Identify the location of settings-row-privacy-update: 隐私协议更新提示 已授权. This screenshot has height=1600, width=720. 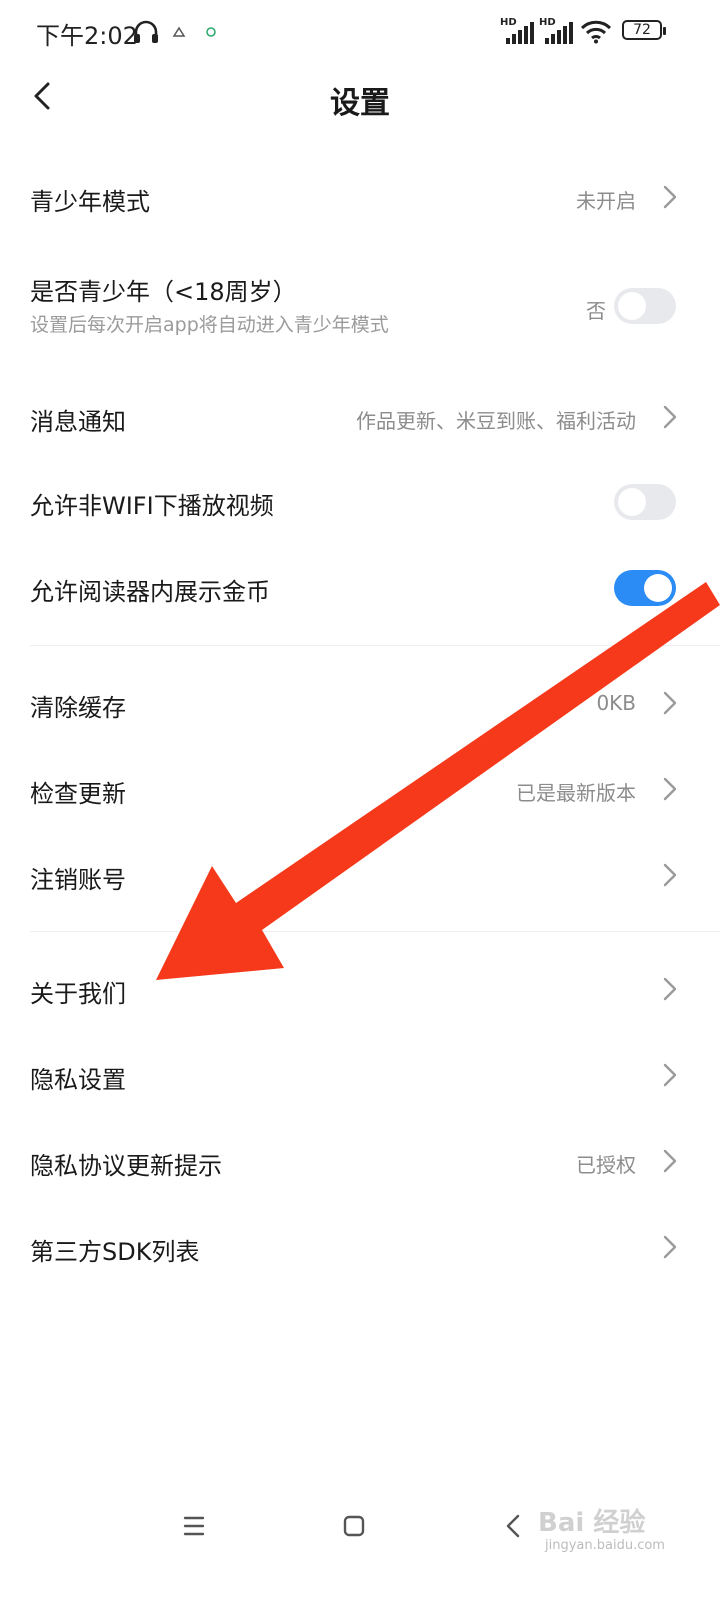
(360, 1162).